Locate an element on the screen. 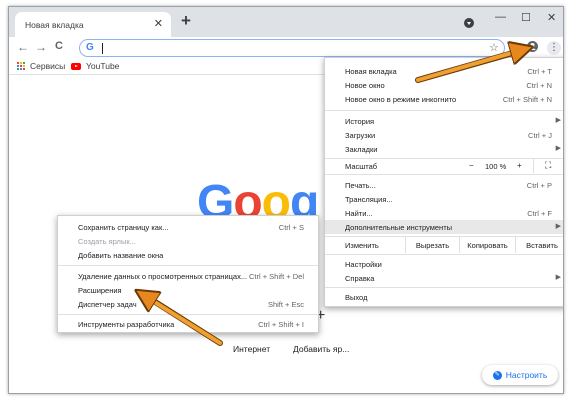 The image size is (571, 400). menu-item-downloads: Загрузки Ctrl + J is located at coordinates (444, 135).